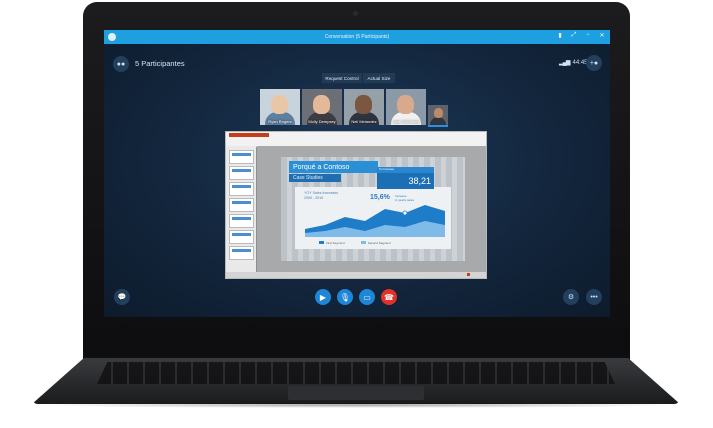  I want to click on actual-size-button: Actual Size, so click(379, 78).